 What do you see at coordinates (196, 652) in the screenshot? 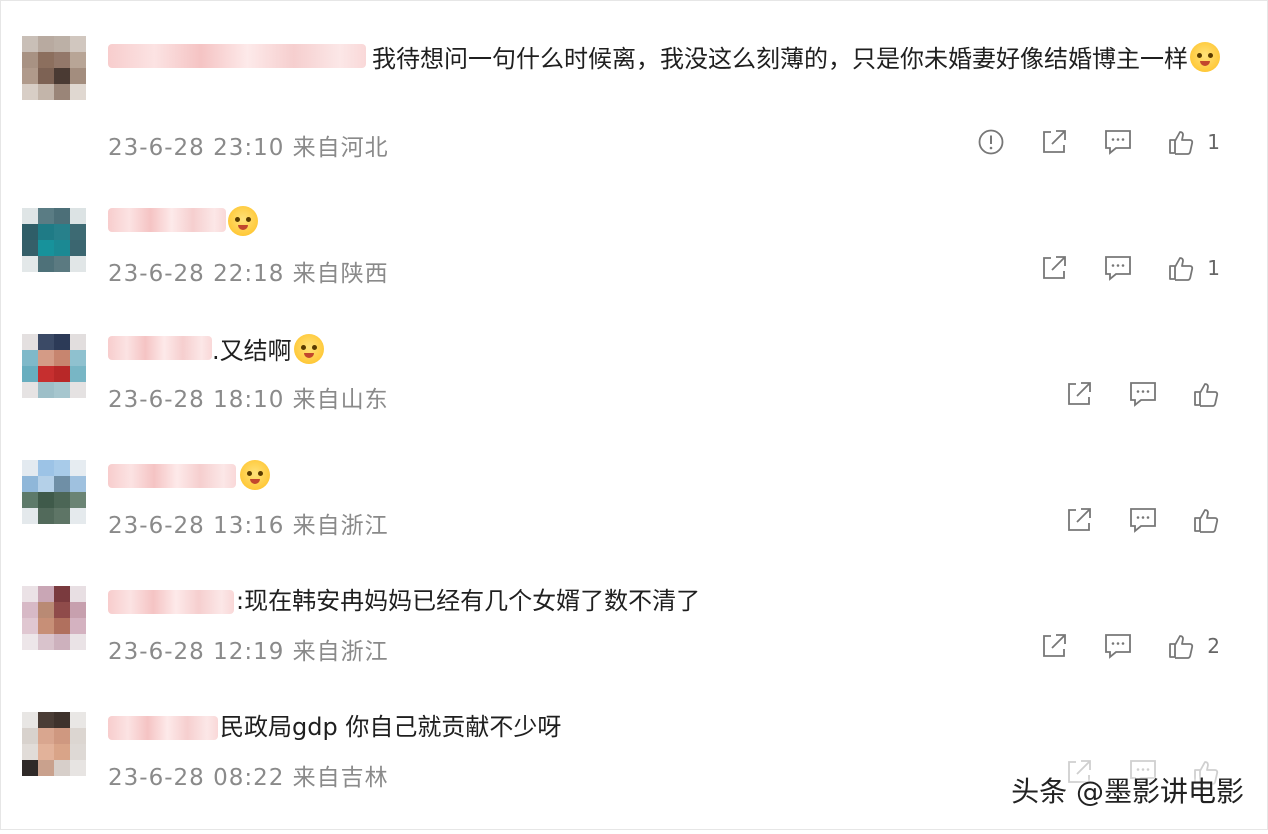
I see `comment-date: 23-6-28 12:19` at bounding box center [196, 652].